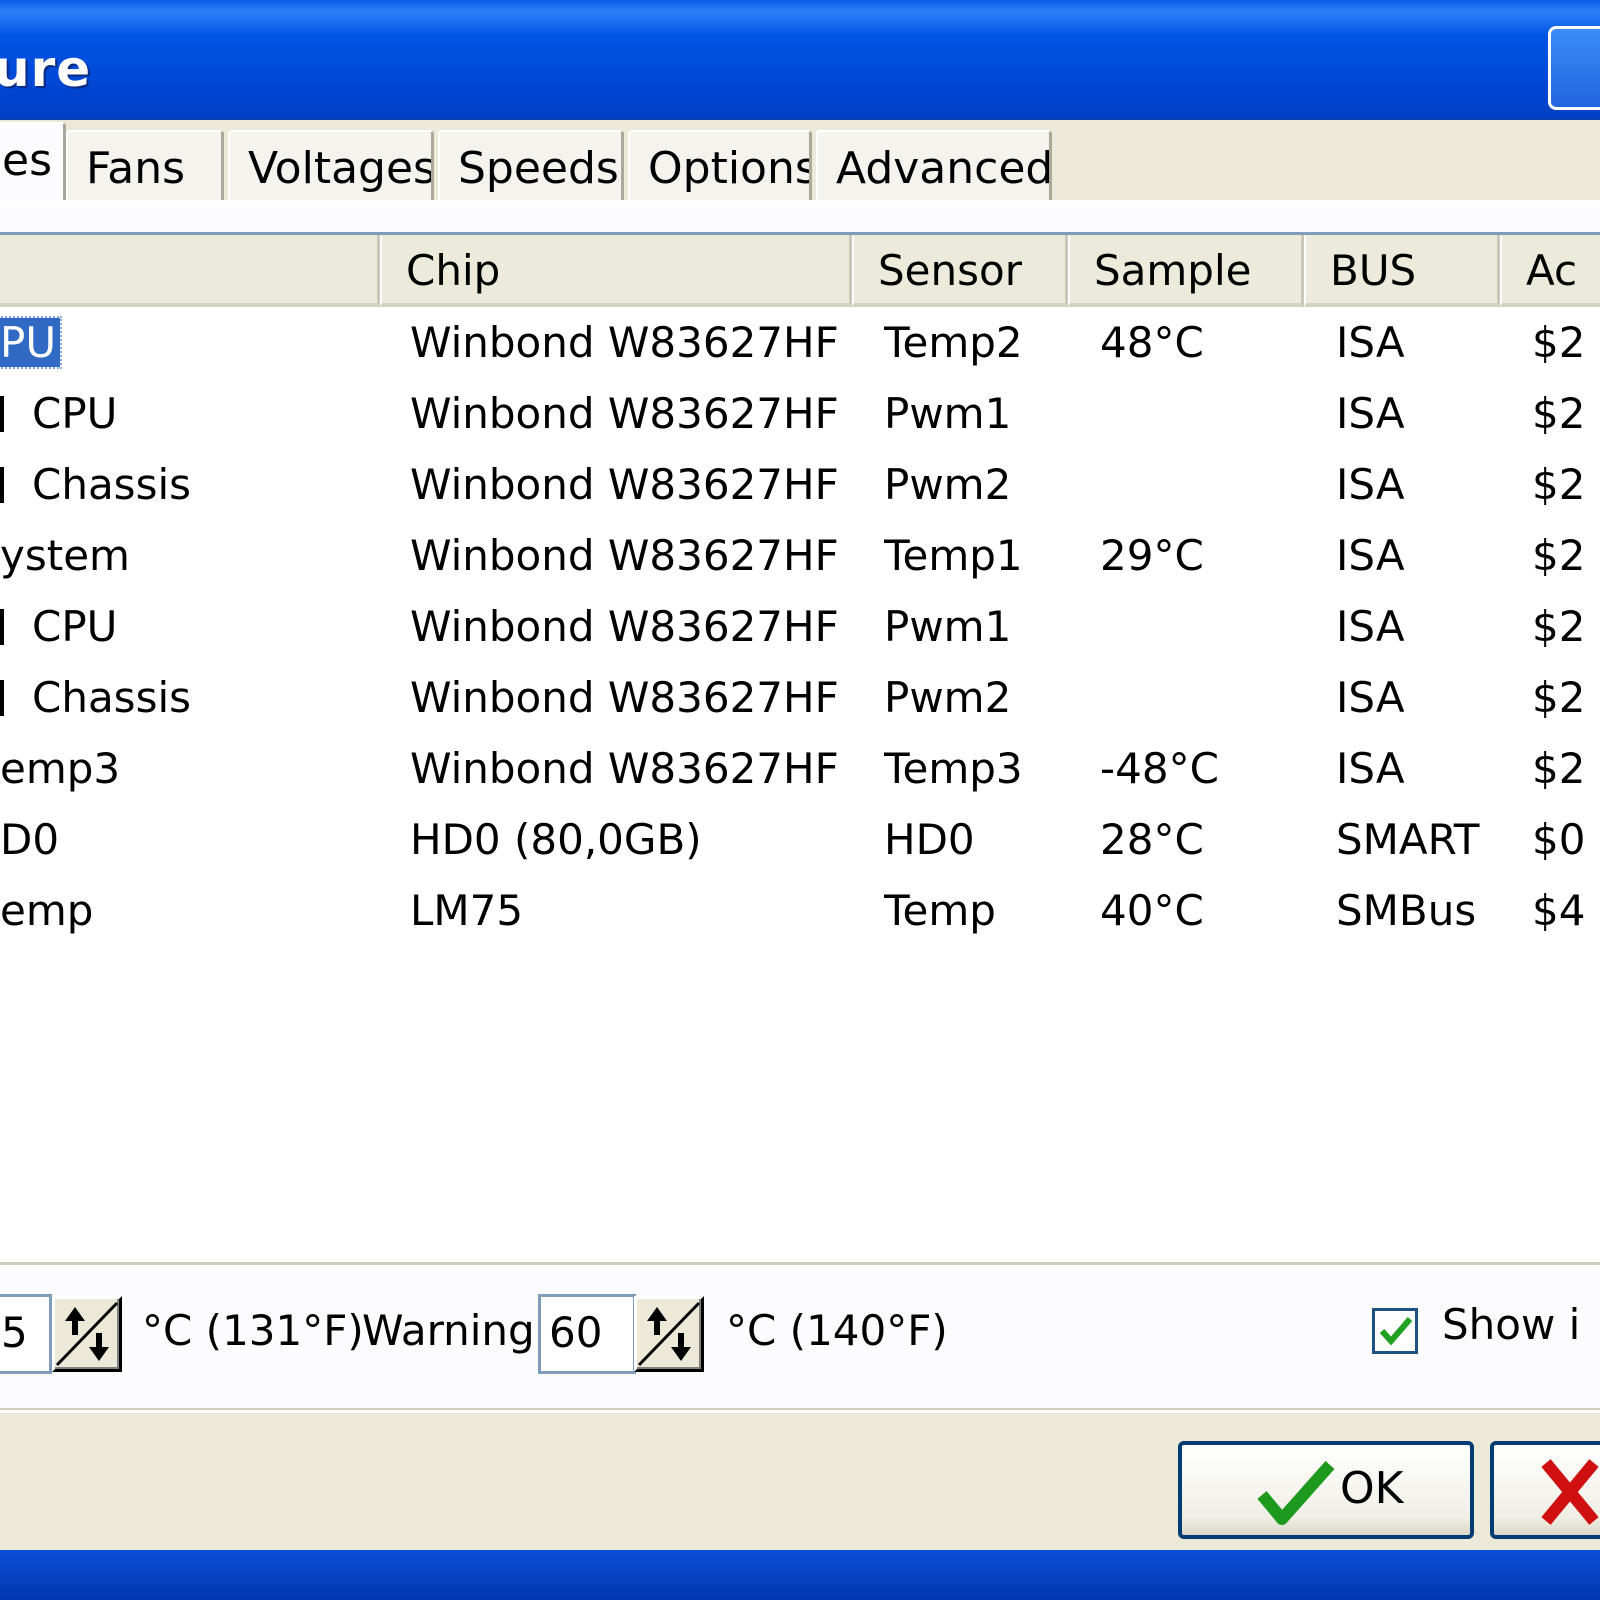 The image size is (1600, 1600). I want to click on cell-sample: 48°C, so click(1200, 342).